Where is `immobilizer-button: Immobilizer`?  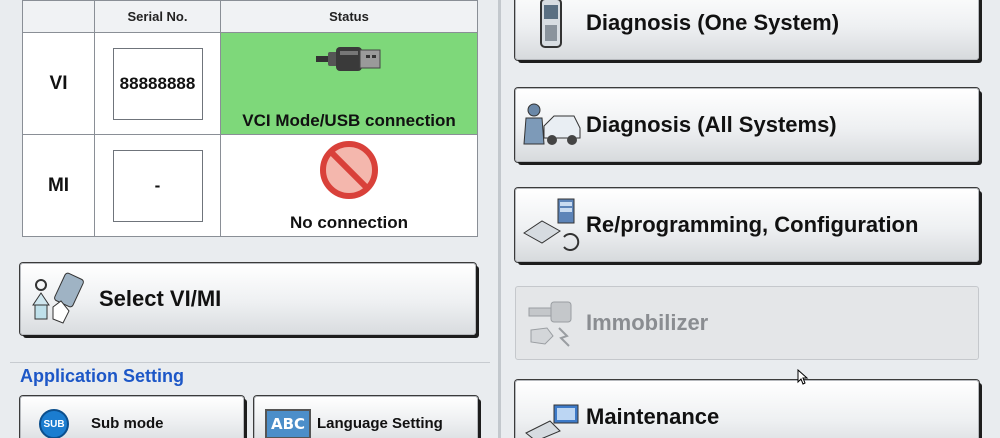 immobilizer-button: Immobilizer is located at coordinates (747, 323).